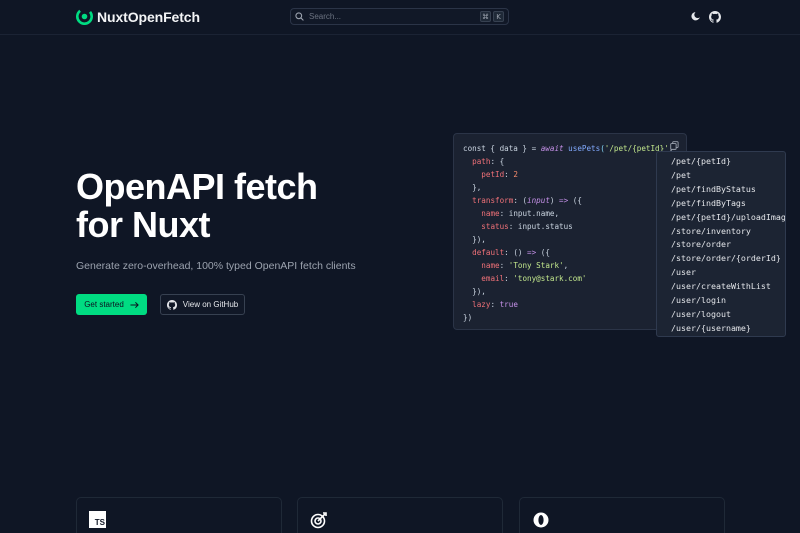 The width and height of the screenshot is (800, 533). Describe the element at coordinates (584, 148) in the screenshot. I see `code-function: usePets` at that location.